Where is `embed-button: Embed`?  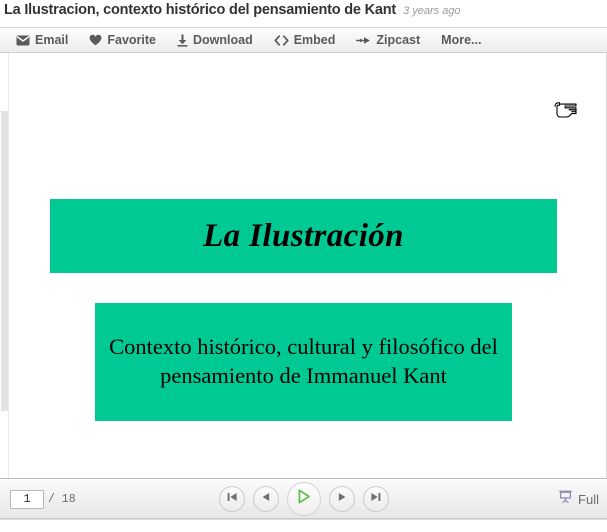
embed-button: Embed is located at coordinates (305, 40).